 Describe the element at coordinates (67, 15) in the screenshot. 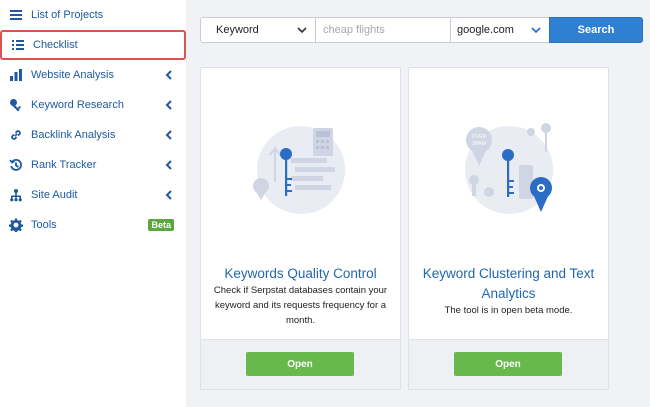

I see `sidebar-item-label: List of Projects` at that location.